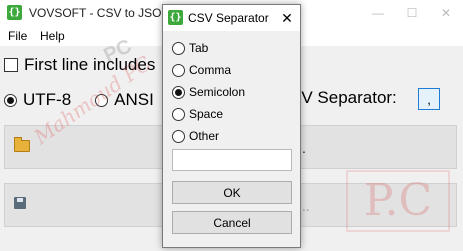 This screenshot has height=251, width=463. I want to click on dialog-titlebar: {} CSV Separator ✕, so click(231, 18).